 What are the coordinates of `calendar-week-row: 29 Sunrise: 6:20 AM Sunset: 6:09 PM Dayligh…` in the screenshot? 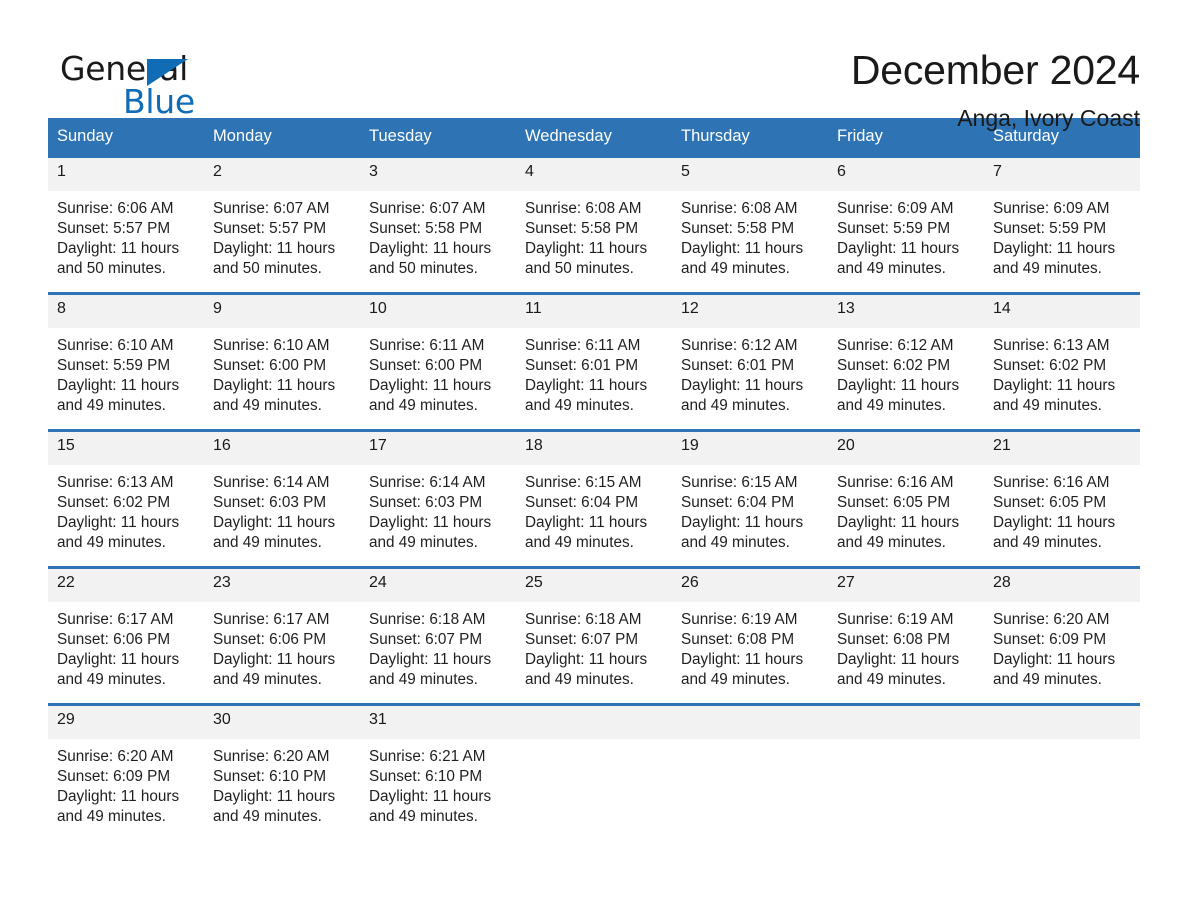 It's located at (594, 764).